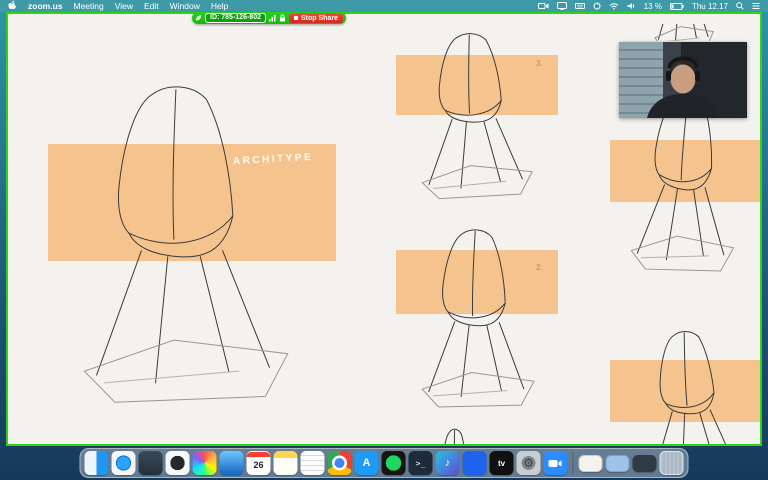 This screenshot has height=480, width=768. I want to click on music-glyph: ♪, so click(447, 463).